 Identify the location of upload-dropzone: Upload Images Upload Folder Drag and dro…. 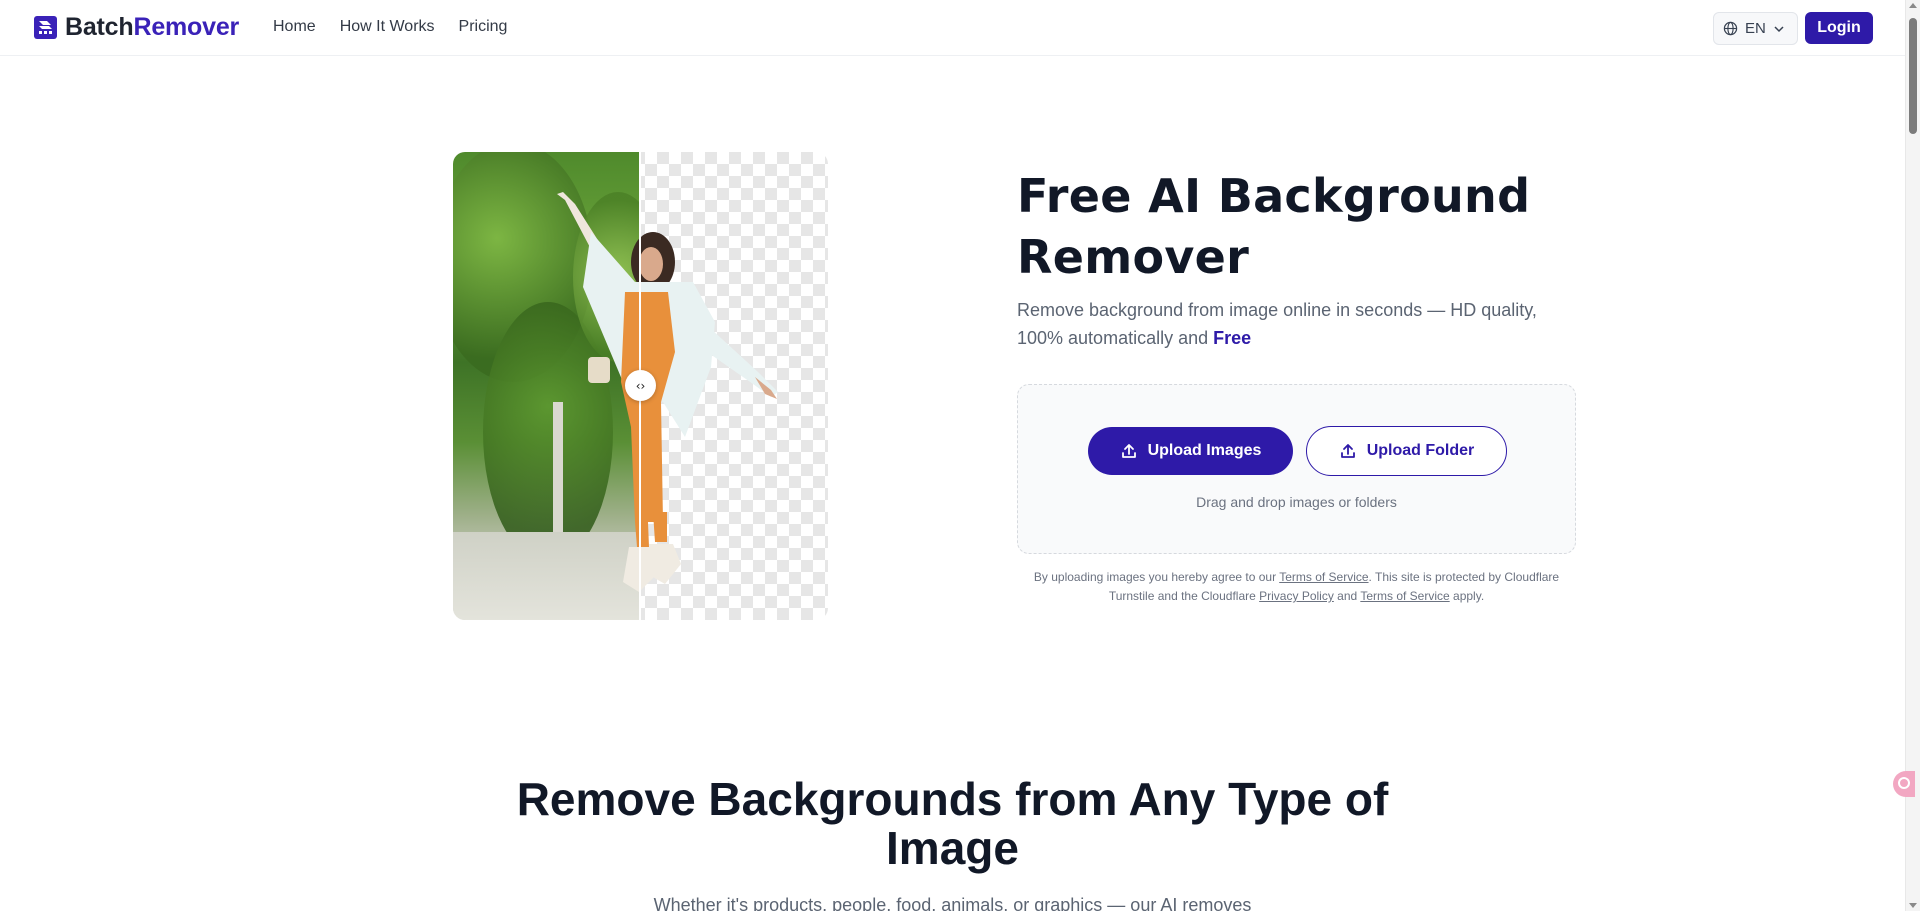
(1296, 469).